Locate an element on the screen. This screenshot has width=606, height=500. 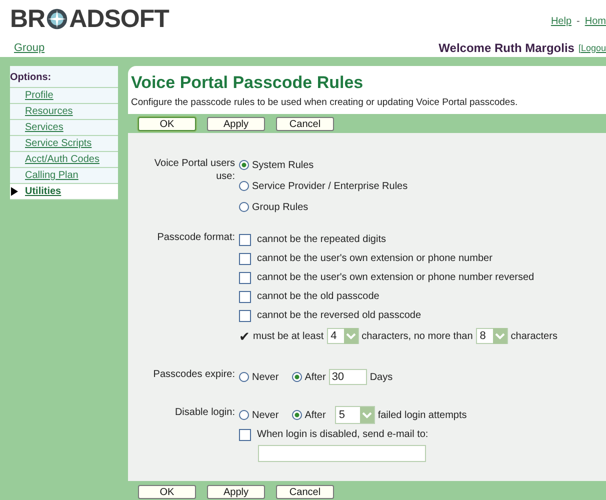
logo-text: BR is located at coordinates (28, 19).